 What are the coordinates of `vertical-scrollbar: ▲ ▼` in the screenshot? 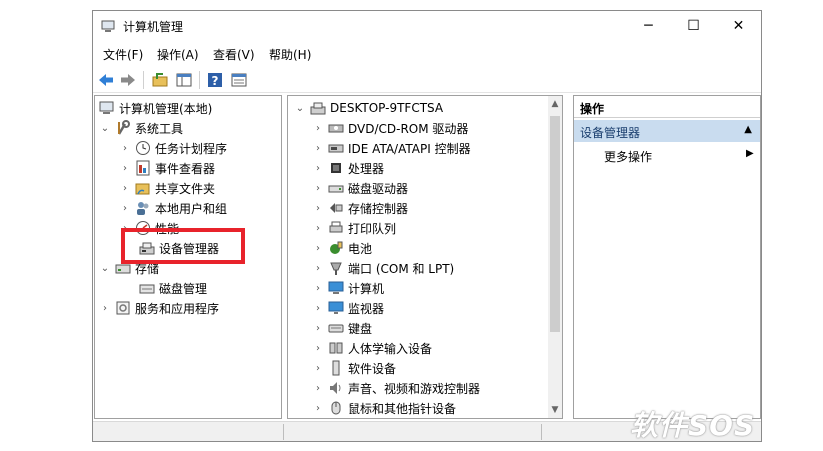 It's located at (555, 257).